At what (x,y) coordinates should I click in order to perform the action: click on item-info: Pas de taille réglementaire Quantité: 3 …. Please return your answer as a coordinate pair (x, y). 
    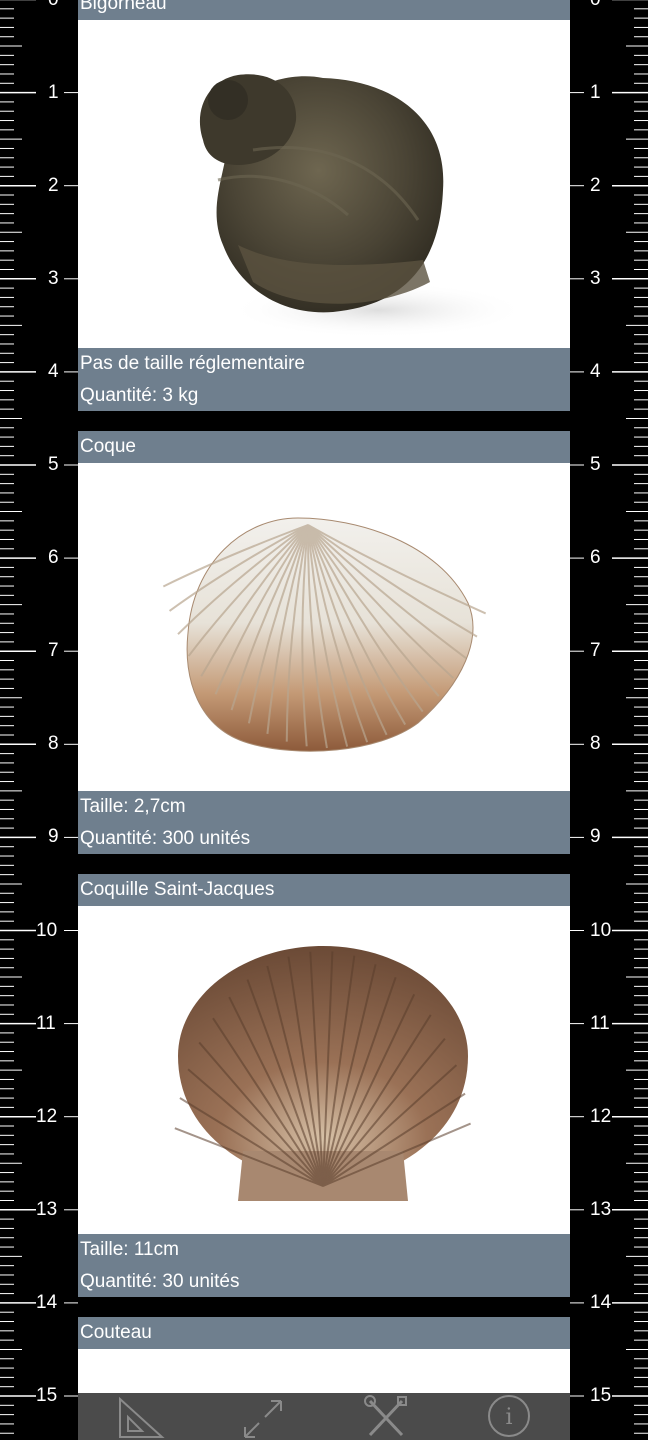
    Looking at the image, I should click on (324, 379).